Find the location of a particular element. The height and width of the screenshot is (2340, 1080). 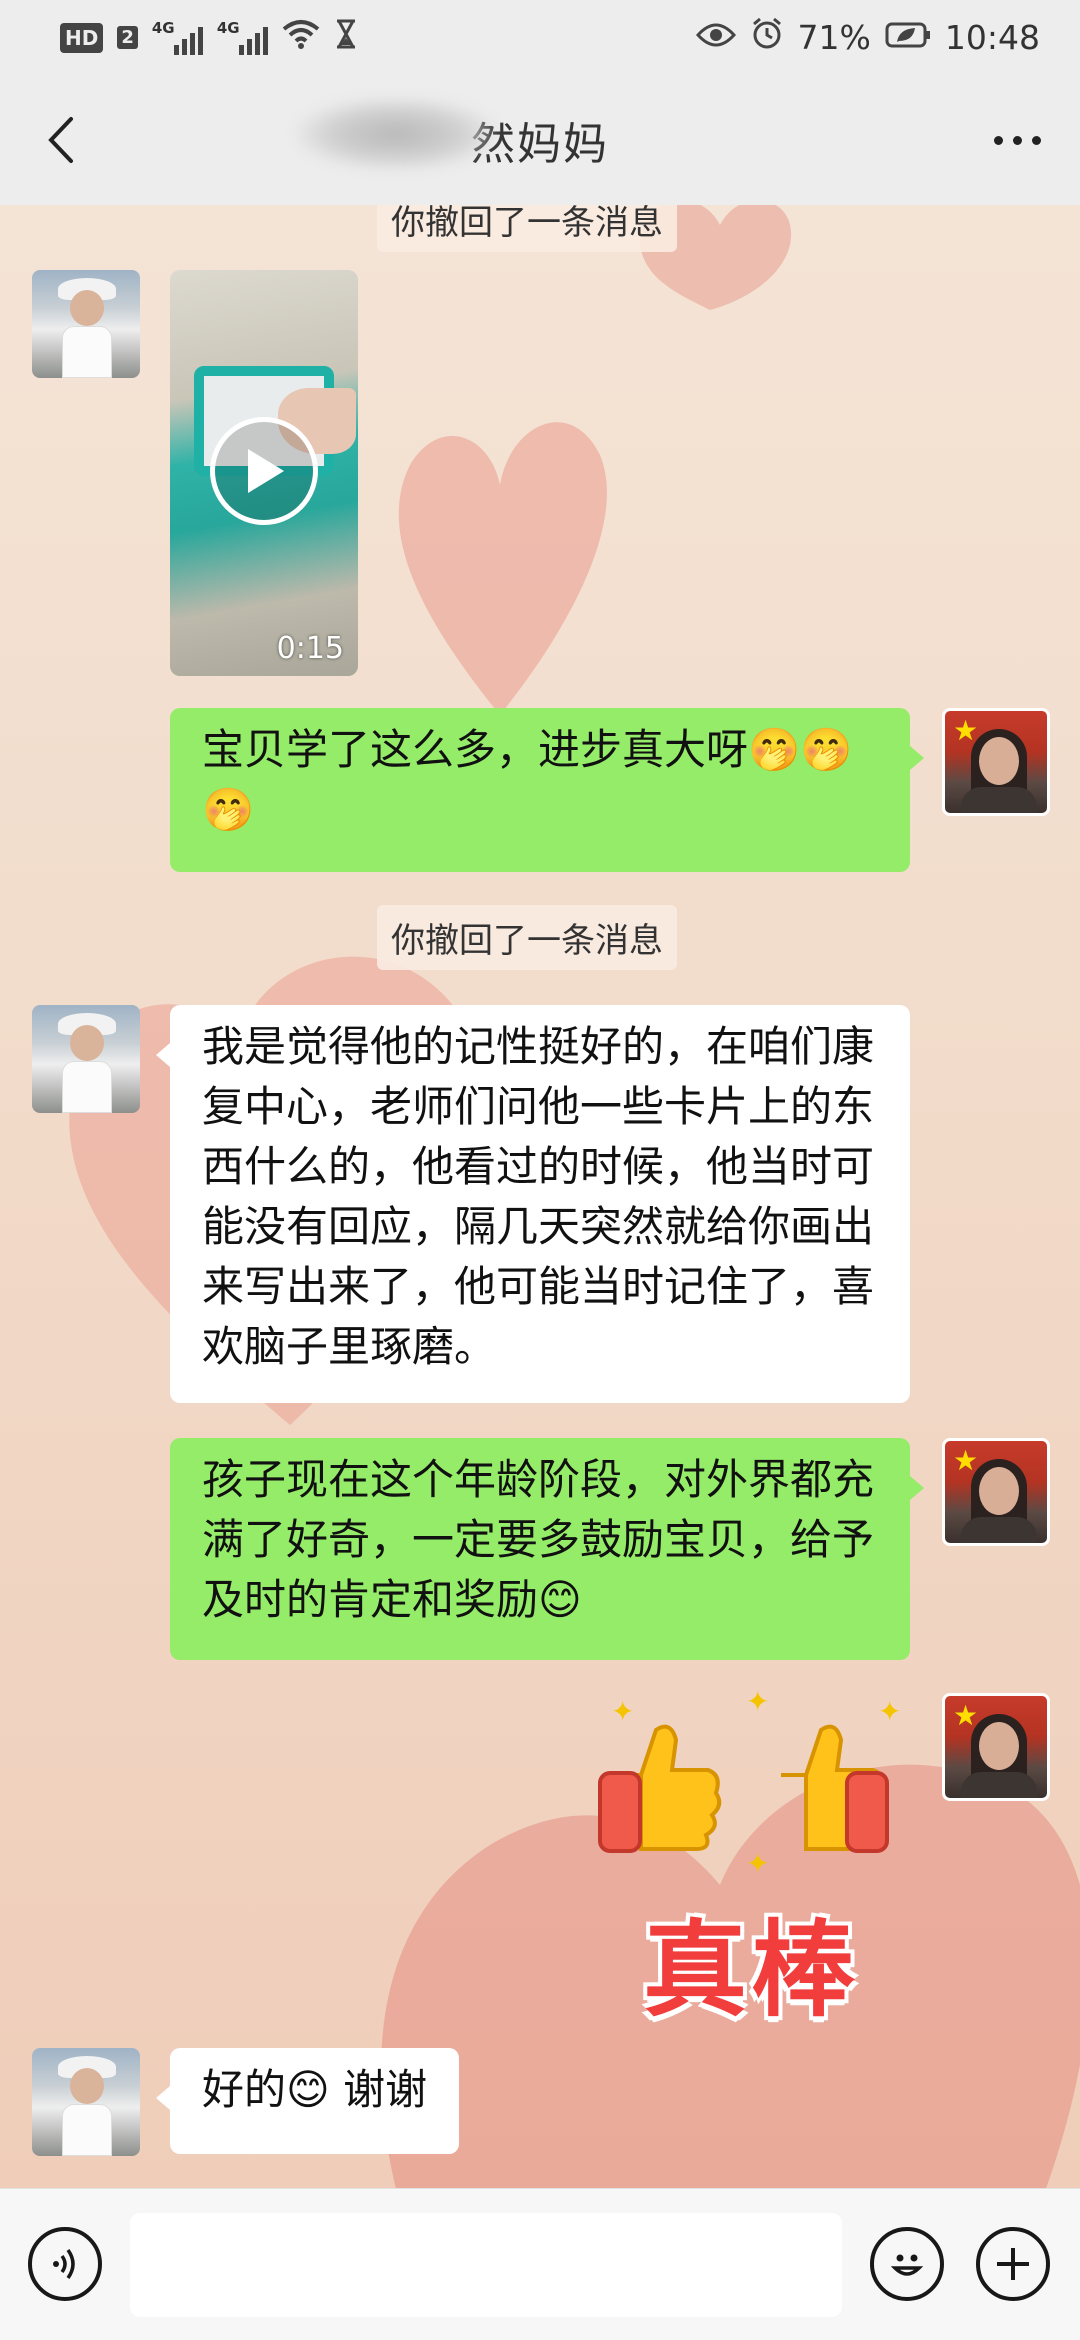

chevron-left-icon is located at coordinates (60, 140).